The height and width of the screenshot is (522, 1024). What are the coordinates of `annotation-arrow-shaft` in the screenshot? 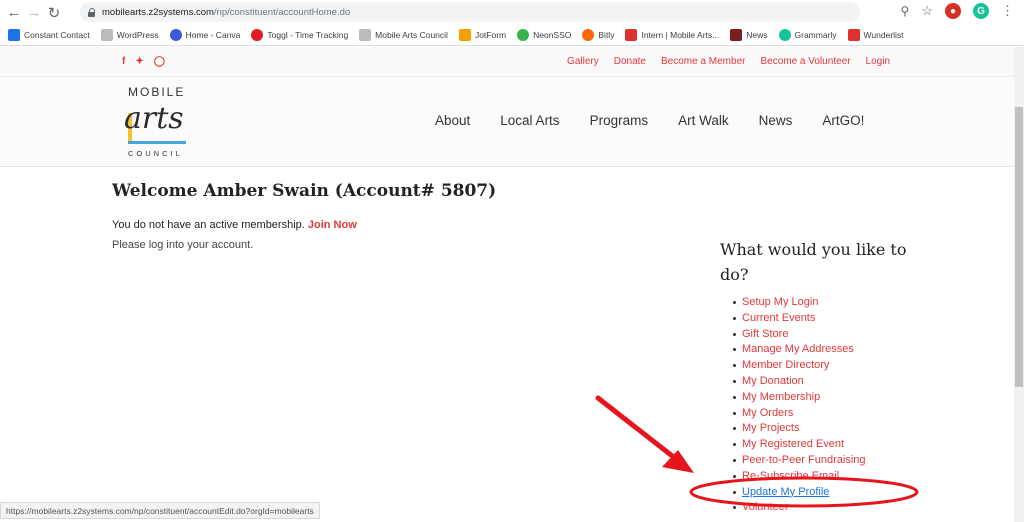 It's located at (639, 430).